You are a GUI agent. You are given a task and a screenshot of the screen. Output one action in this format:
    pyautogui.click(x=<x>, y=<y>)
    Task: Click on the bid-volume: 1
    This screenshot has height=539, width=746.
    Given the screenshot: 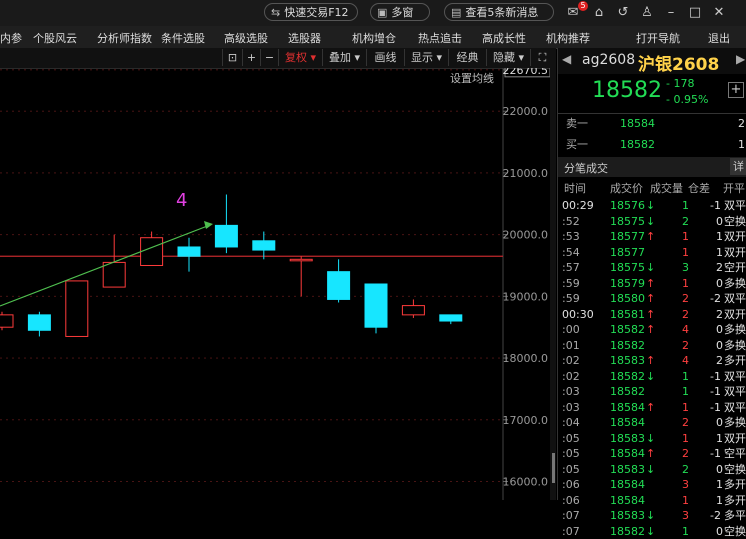 What is the action you would take?
    pyautogui.click(x=741, y=144)
    